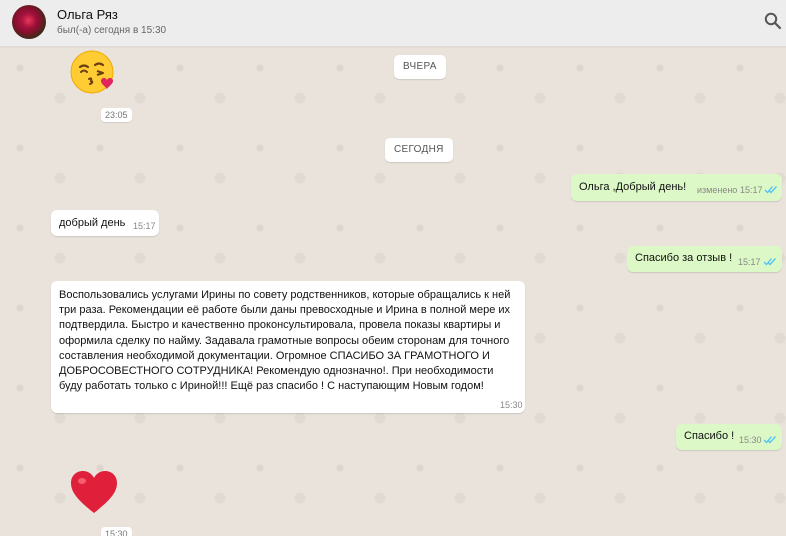 The height and width of the screenshot is (536, 786). I want to click on outgoing-message: Спасибо ! 15:30, so click(729, 437).